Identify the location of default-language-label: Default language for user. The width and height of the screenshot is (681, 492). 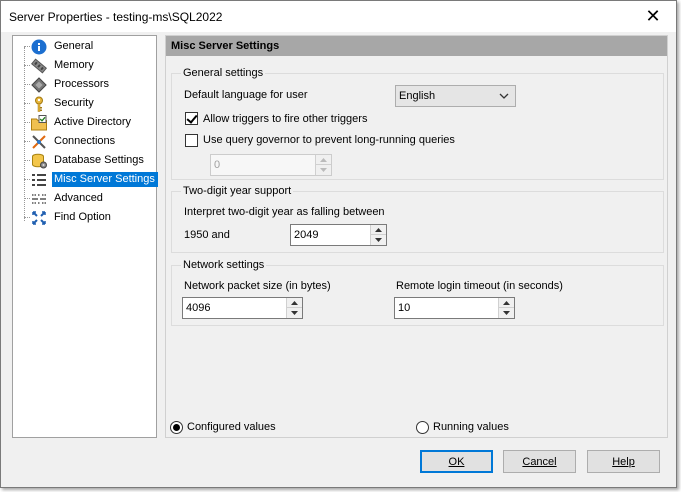
(246, 95).